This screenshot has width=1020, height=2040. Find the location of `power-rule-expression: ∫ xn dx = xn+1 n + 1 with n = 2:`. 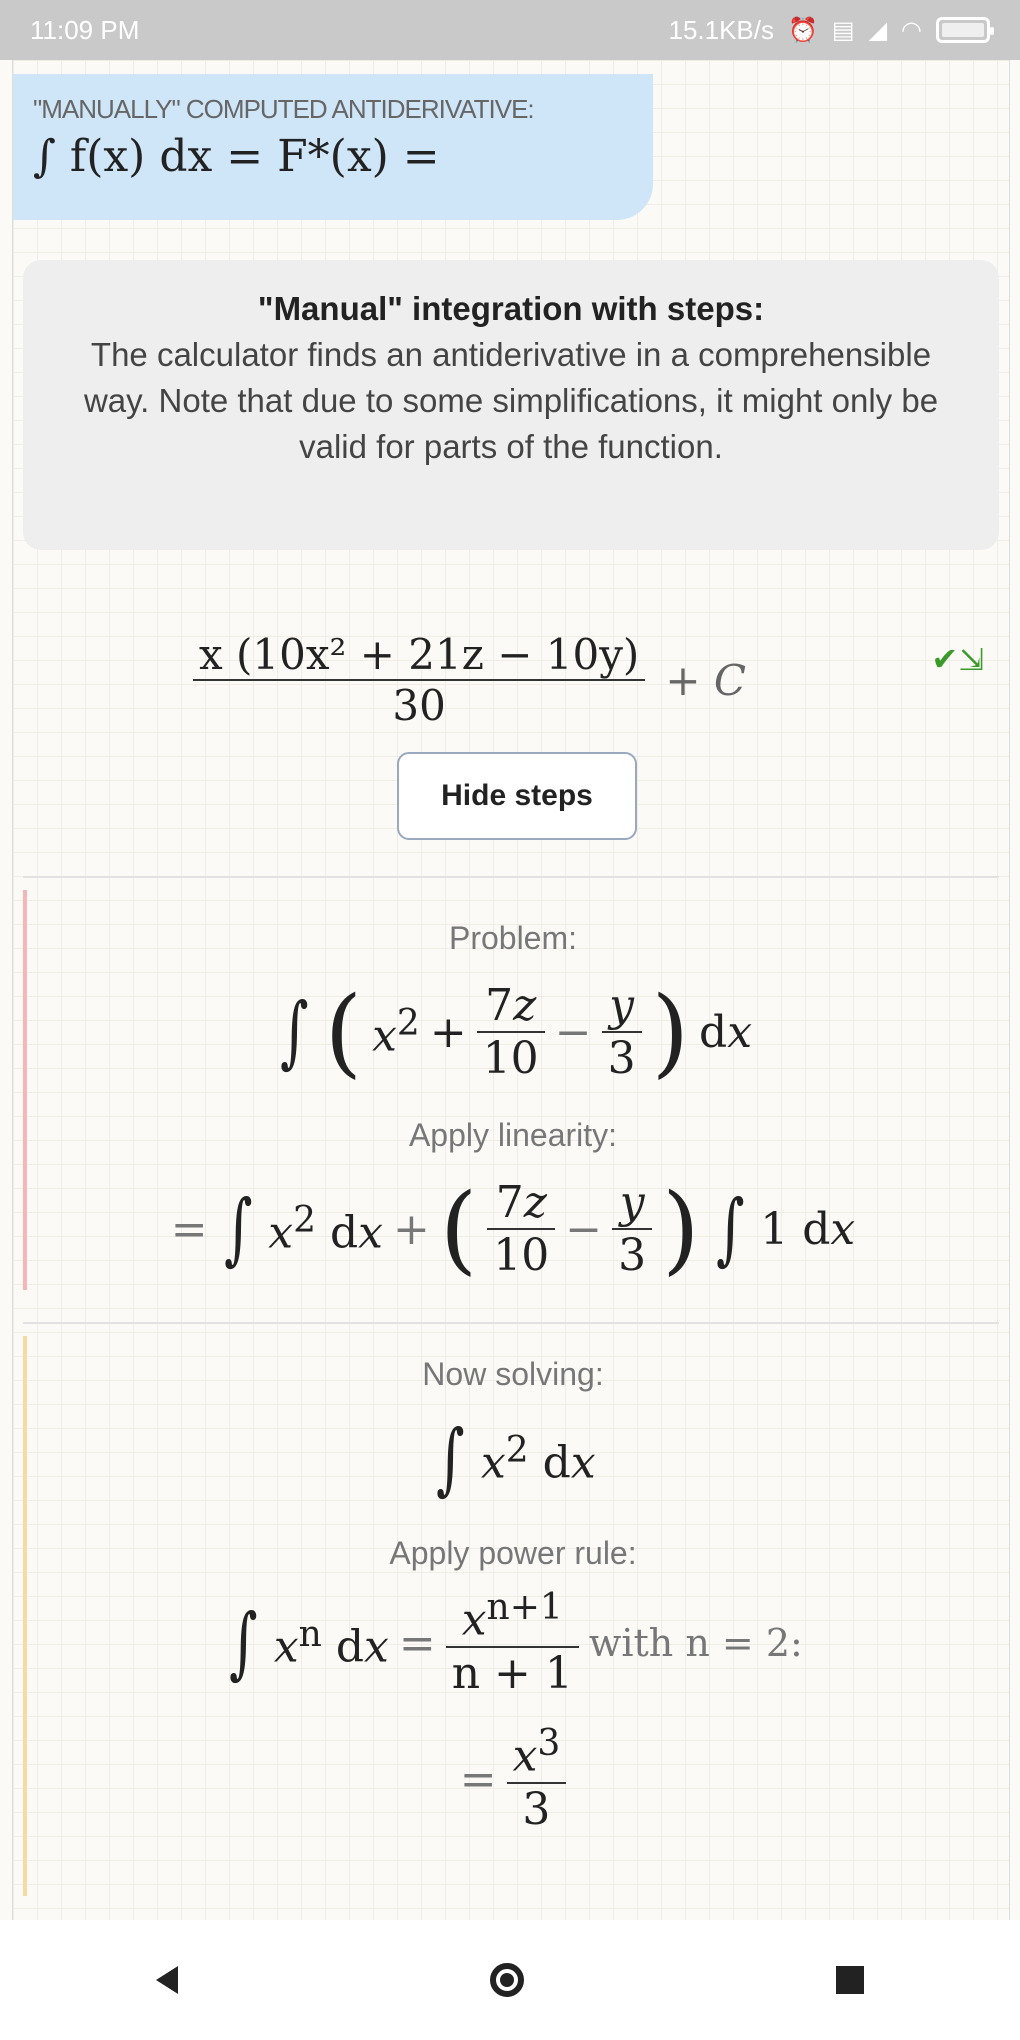

power-rule-expression: ∫ xn dx = xn+1 n + 1 with n = 2: is located at coordinates (516, 1643).